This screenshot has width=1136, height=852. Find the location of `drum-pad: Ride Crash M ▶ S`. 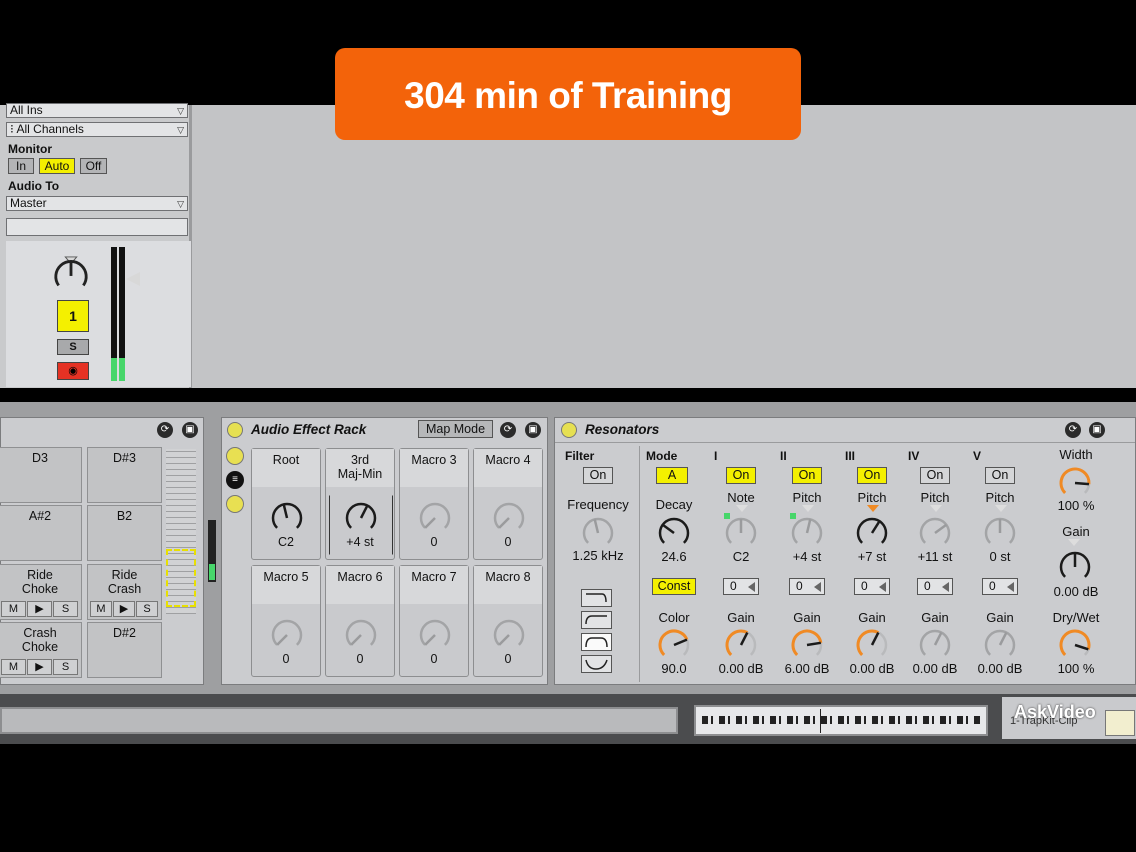

drum-pad: Ride Crash M ▶ S is located at coordinates (124, 592).